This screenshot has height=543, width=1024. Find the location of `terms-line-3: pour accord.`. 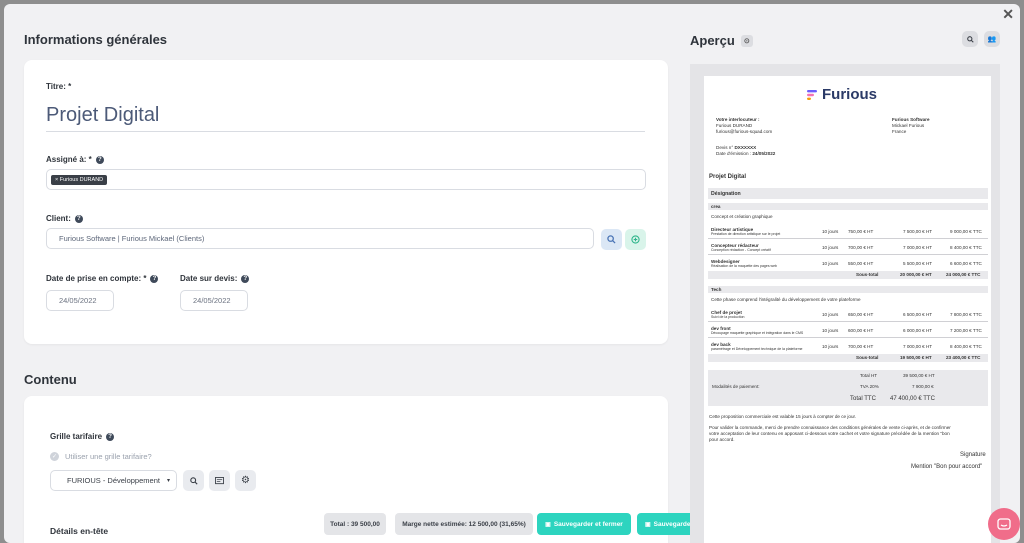

terms-line-3: pour accord. is located at coordinates (722, 439).